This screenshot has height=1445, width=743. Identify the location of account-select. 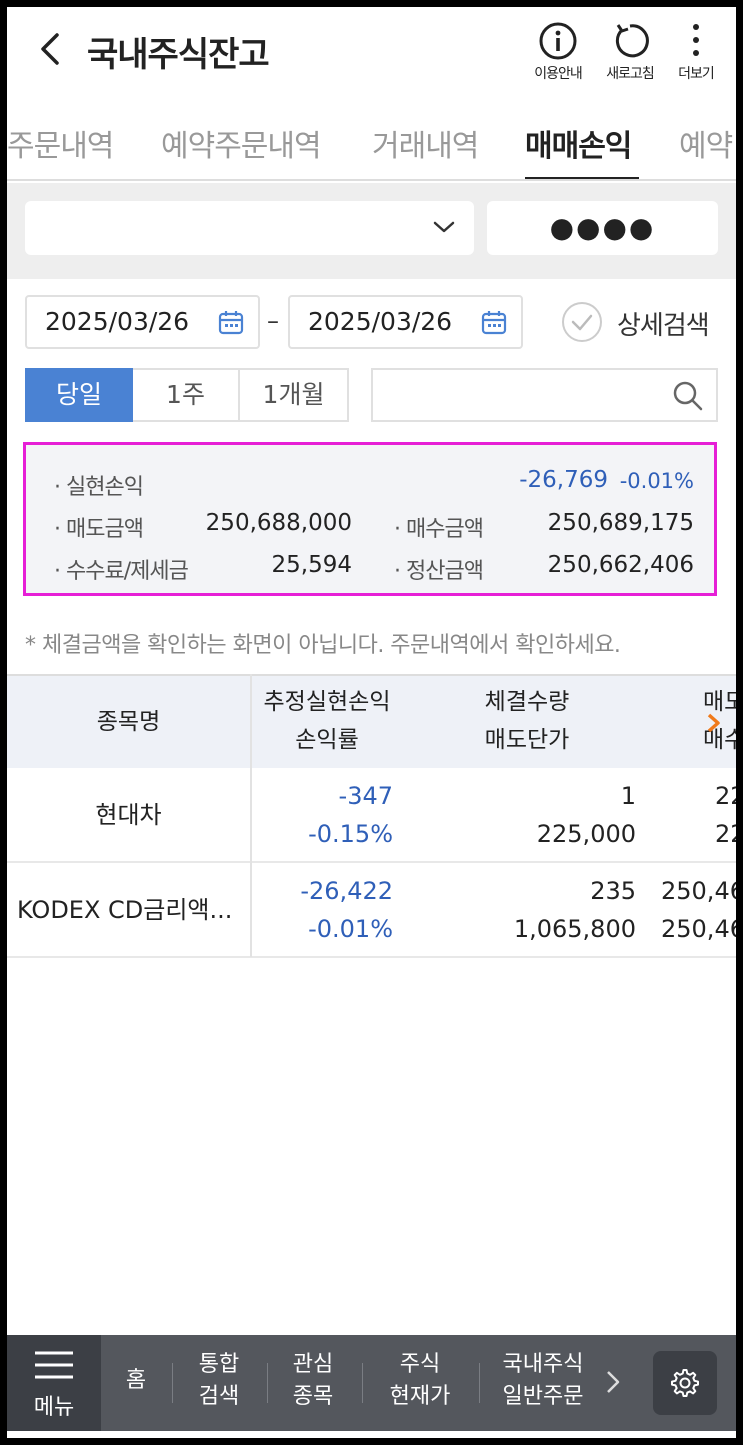
(249, 228).